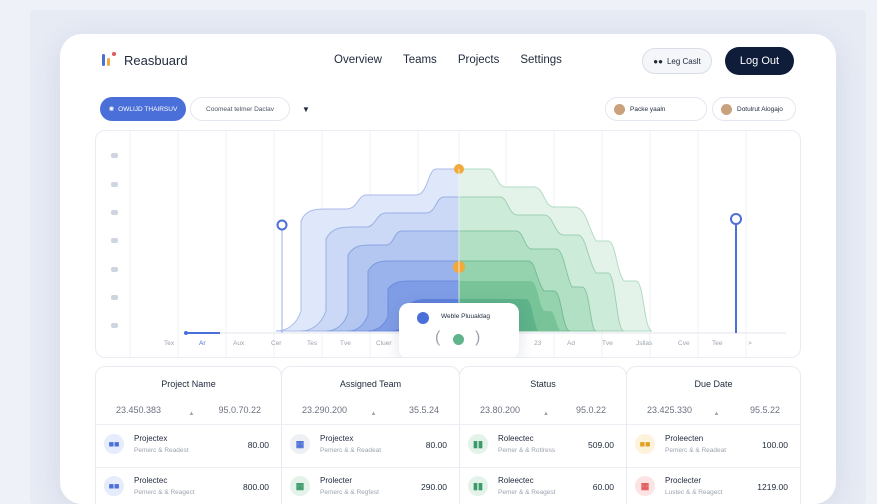 This screenshot has width=877, height=504. I want to click on row-subtitle: Pemerc & Readest, so click(161, 450).